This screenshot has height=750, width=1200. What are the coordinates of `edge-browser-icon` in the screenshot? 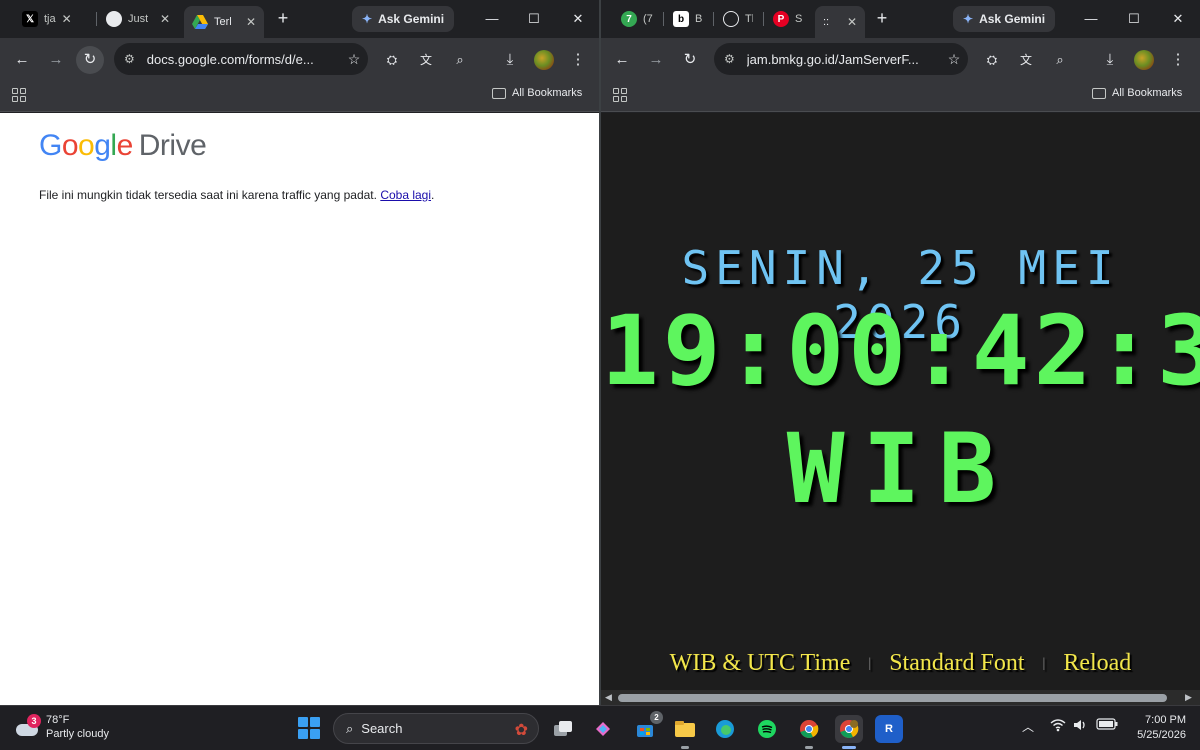 It's located at (725, 729).